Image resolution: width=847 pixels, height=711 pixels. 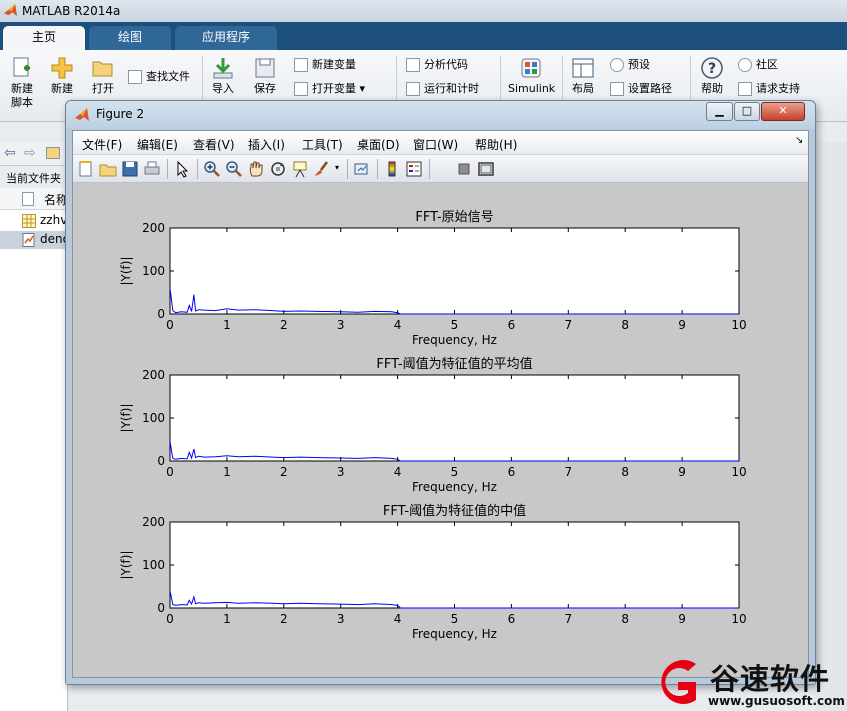 What do you see at coordinates (799, 140) in the screenshot?
I see `dock-arrow-icon: ↘` at bounding box center [799, 140].